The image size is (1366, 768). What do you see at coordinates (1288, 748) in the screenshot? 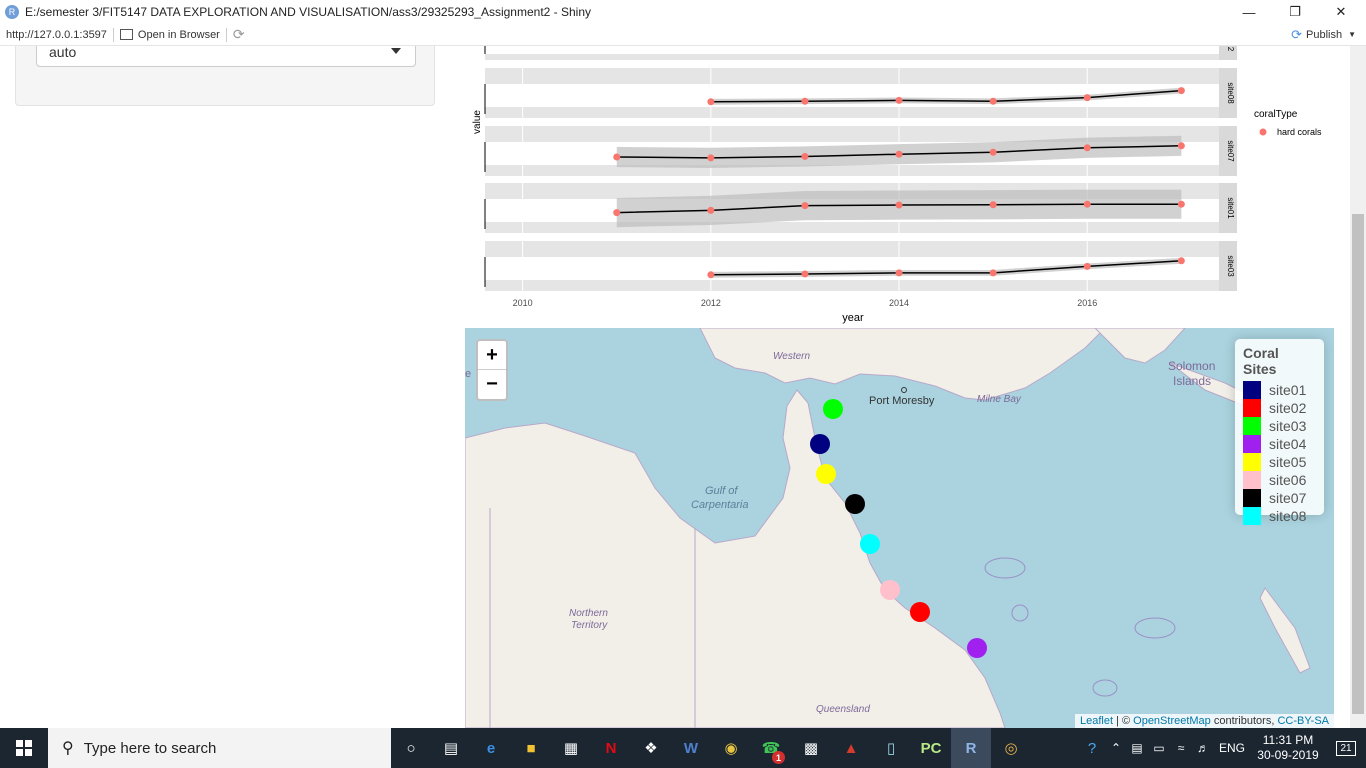
I see `clock: 11:31 PM 30-09-2019` at bounding box center [1288, 748].